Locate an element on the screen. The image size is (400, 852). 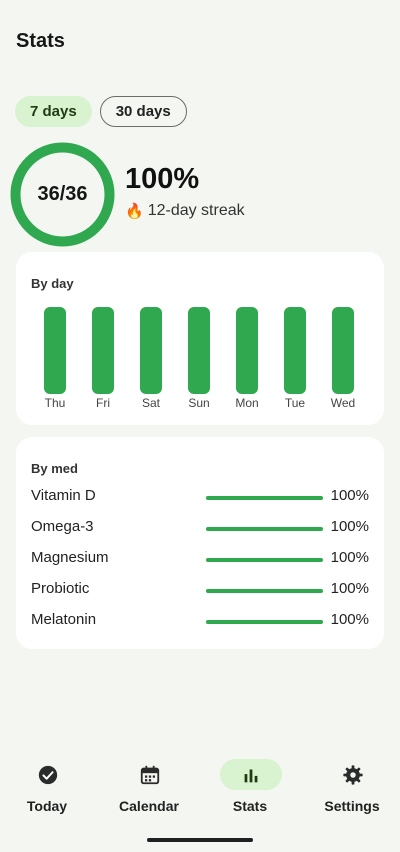
day-column: Wed is located at coordinates (343, 358).